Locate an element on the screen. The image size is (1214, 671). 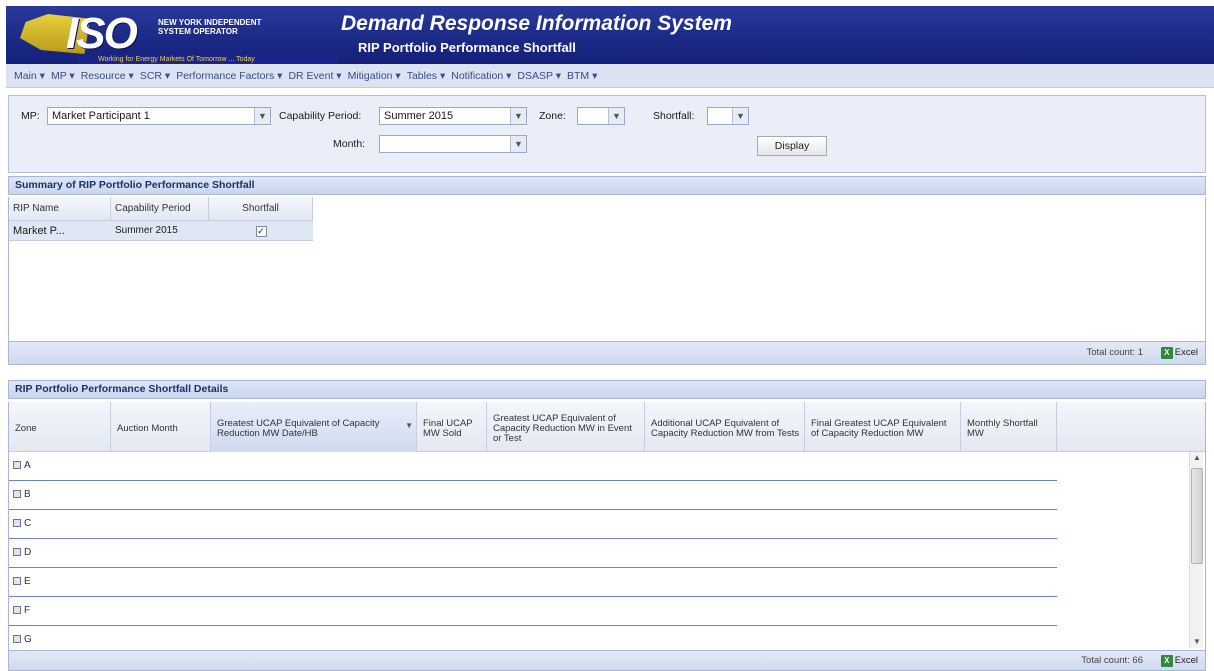
menu-tables: Tables ▾ is located at coordinates (426, 76).